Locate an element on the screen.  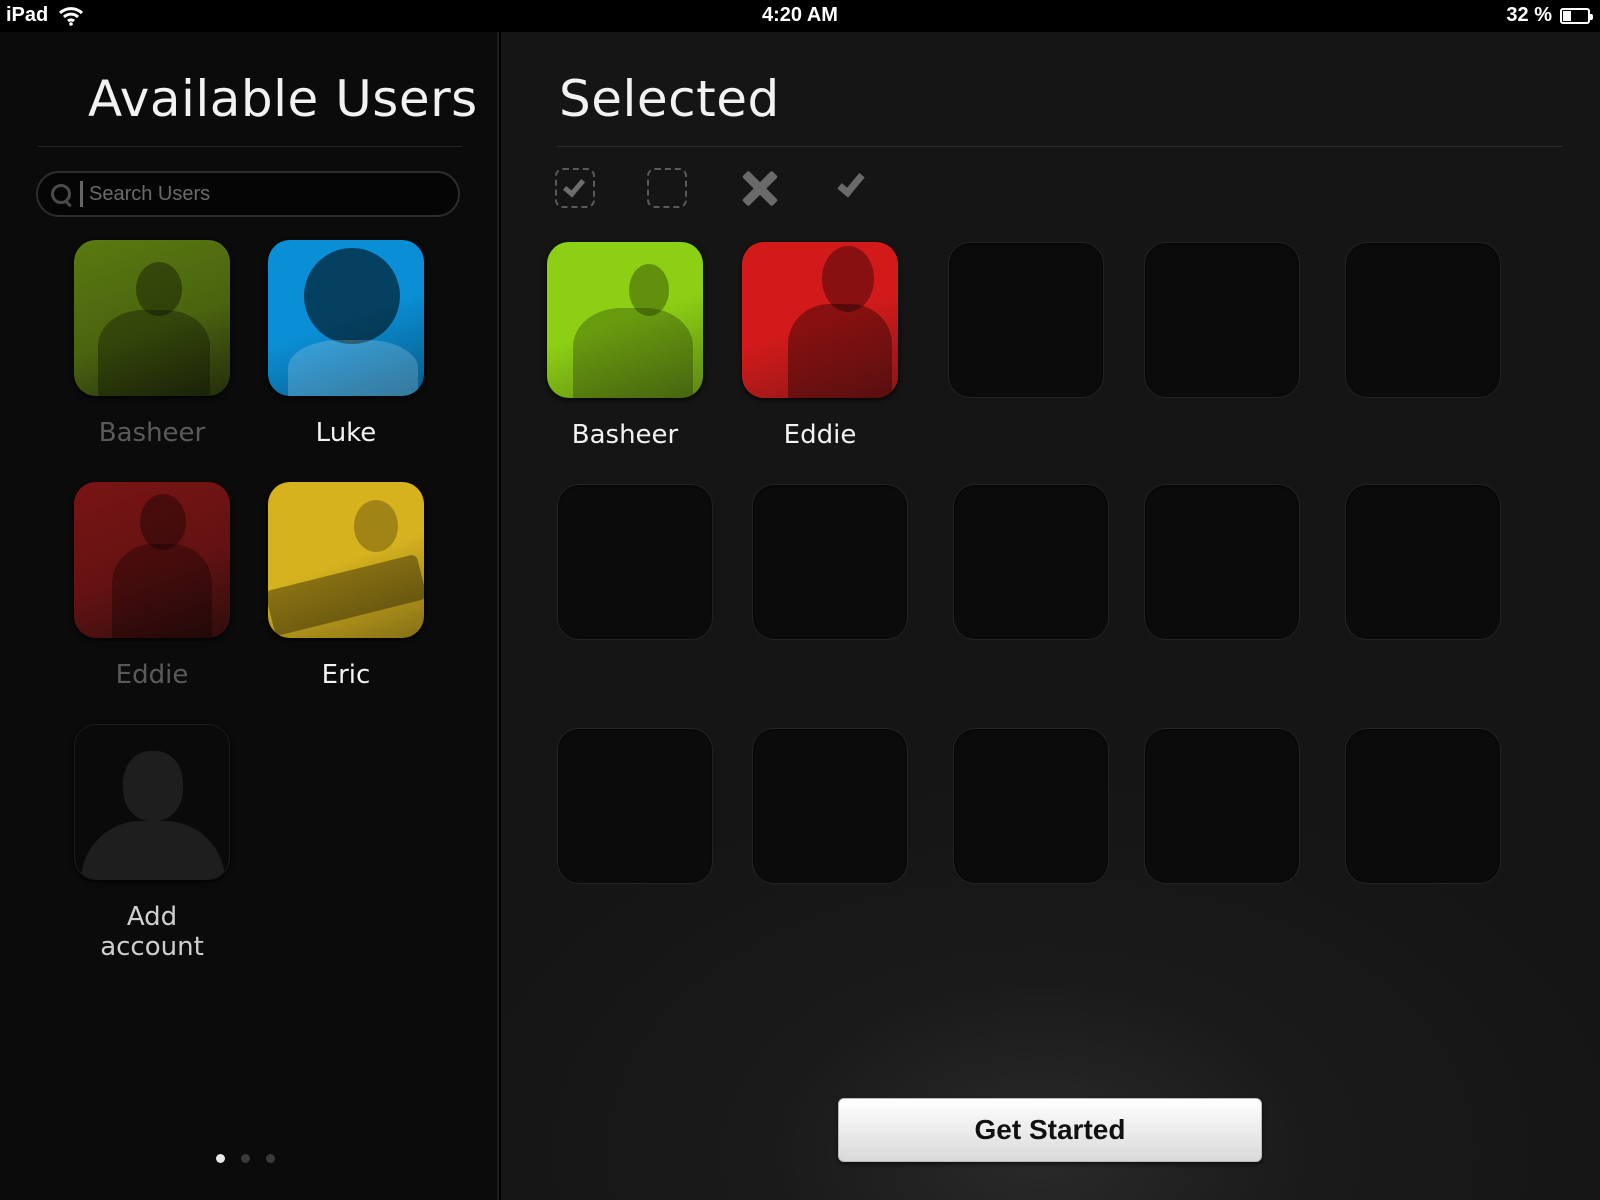
search-box is located at coordinates (248, 194).